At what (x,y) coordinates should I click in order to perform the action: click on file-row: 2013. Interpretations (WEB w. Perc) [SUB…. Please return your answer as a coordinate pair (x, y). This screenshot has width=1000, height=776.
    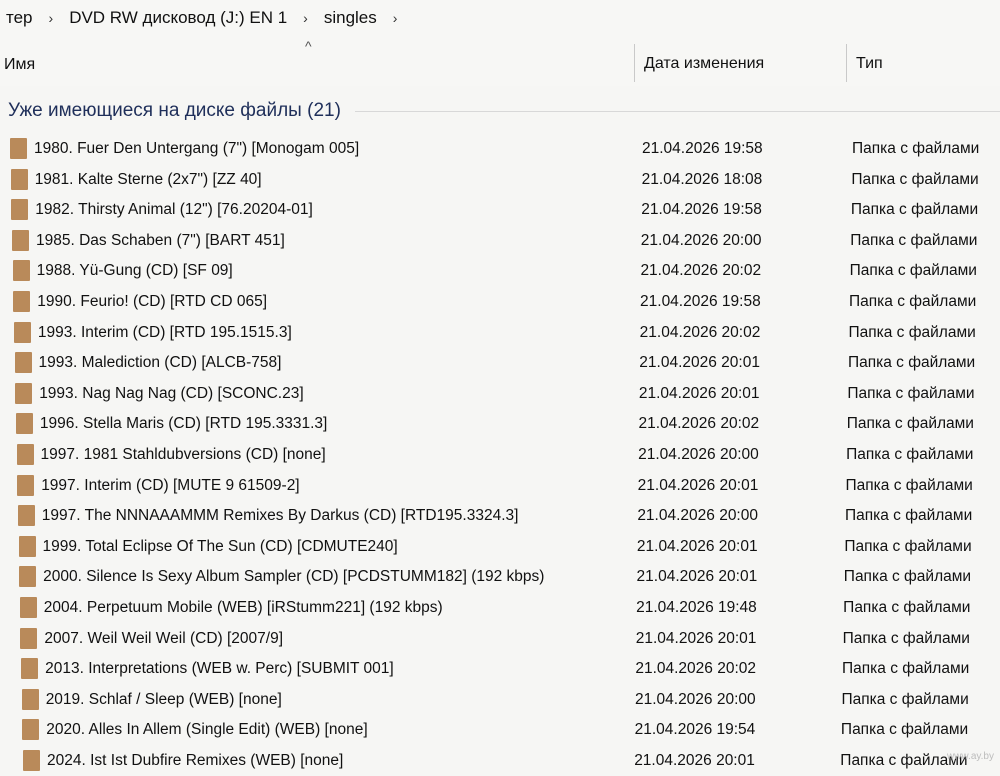
    Looking at the image, I should click on (500, 669).